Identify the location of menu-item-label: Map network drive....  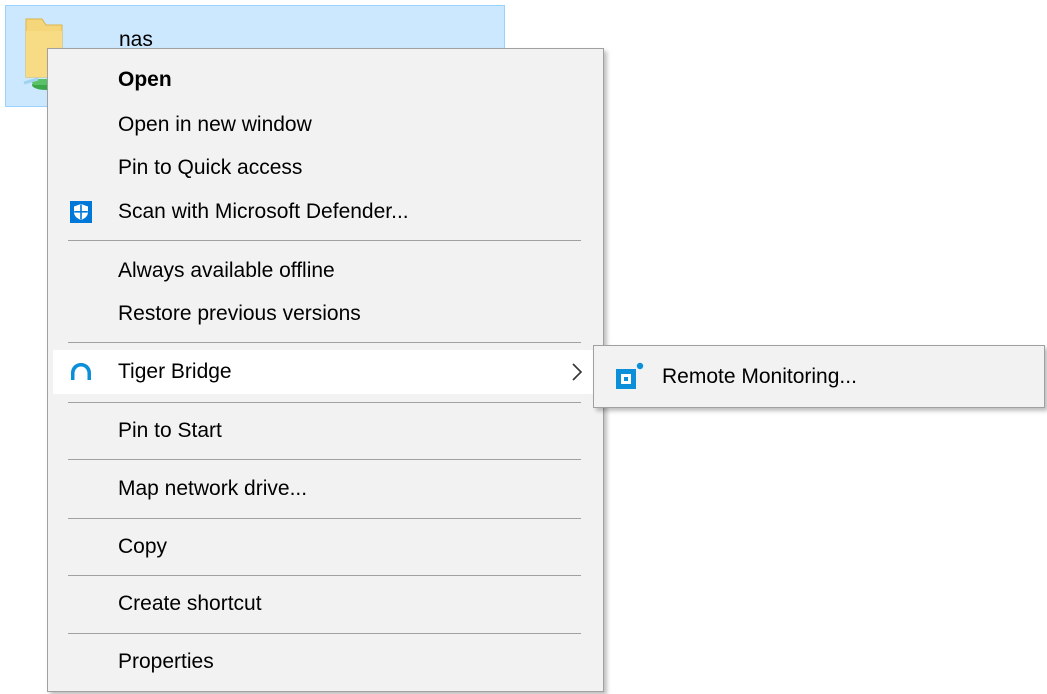
(213, 488).